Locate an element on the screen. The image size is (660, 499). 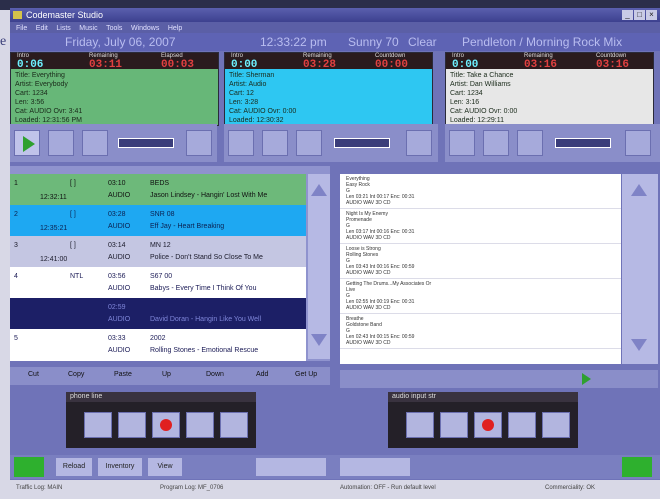
deck-header: Intro 0:00 Remaining 03:16 Countdown 03:16 is located at coordinates (549, 62).